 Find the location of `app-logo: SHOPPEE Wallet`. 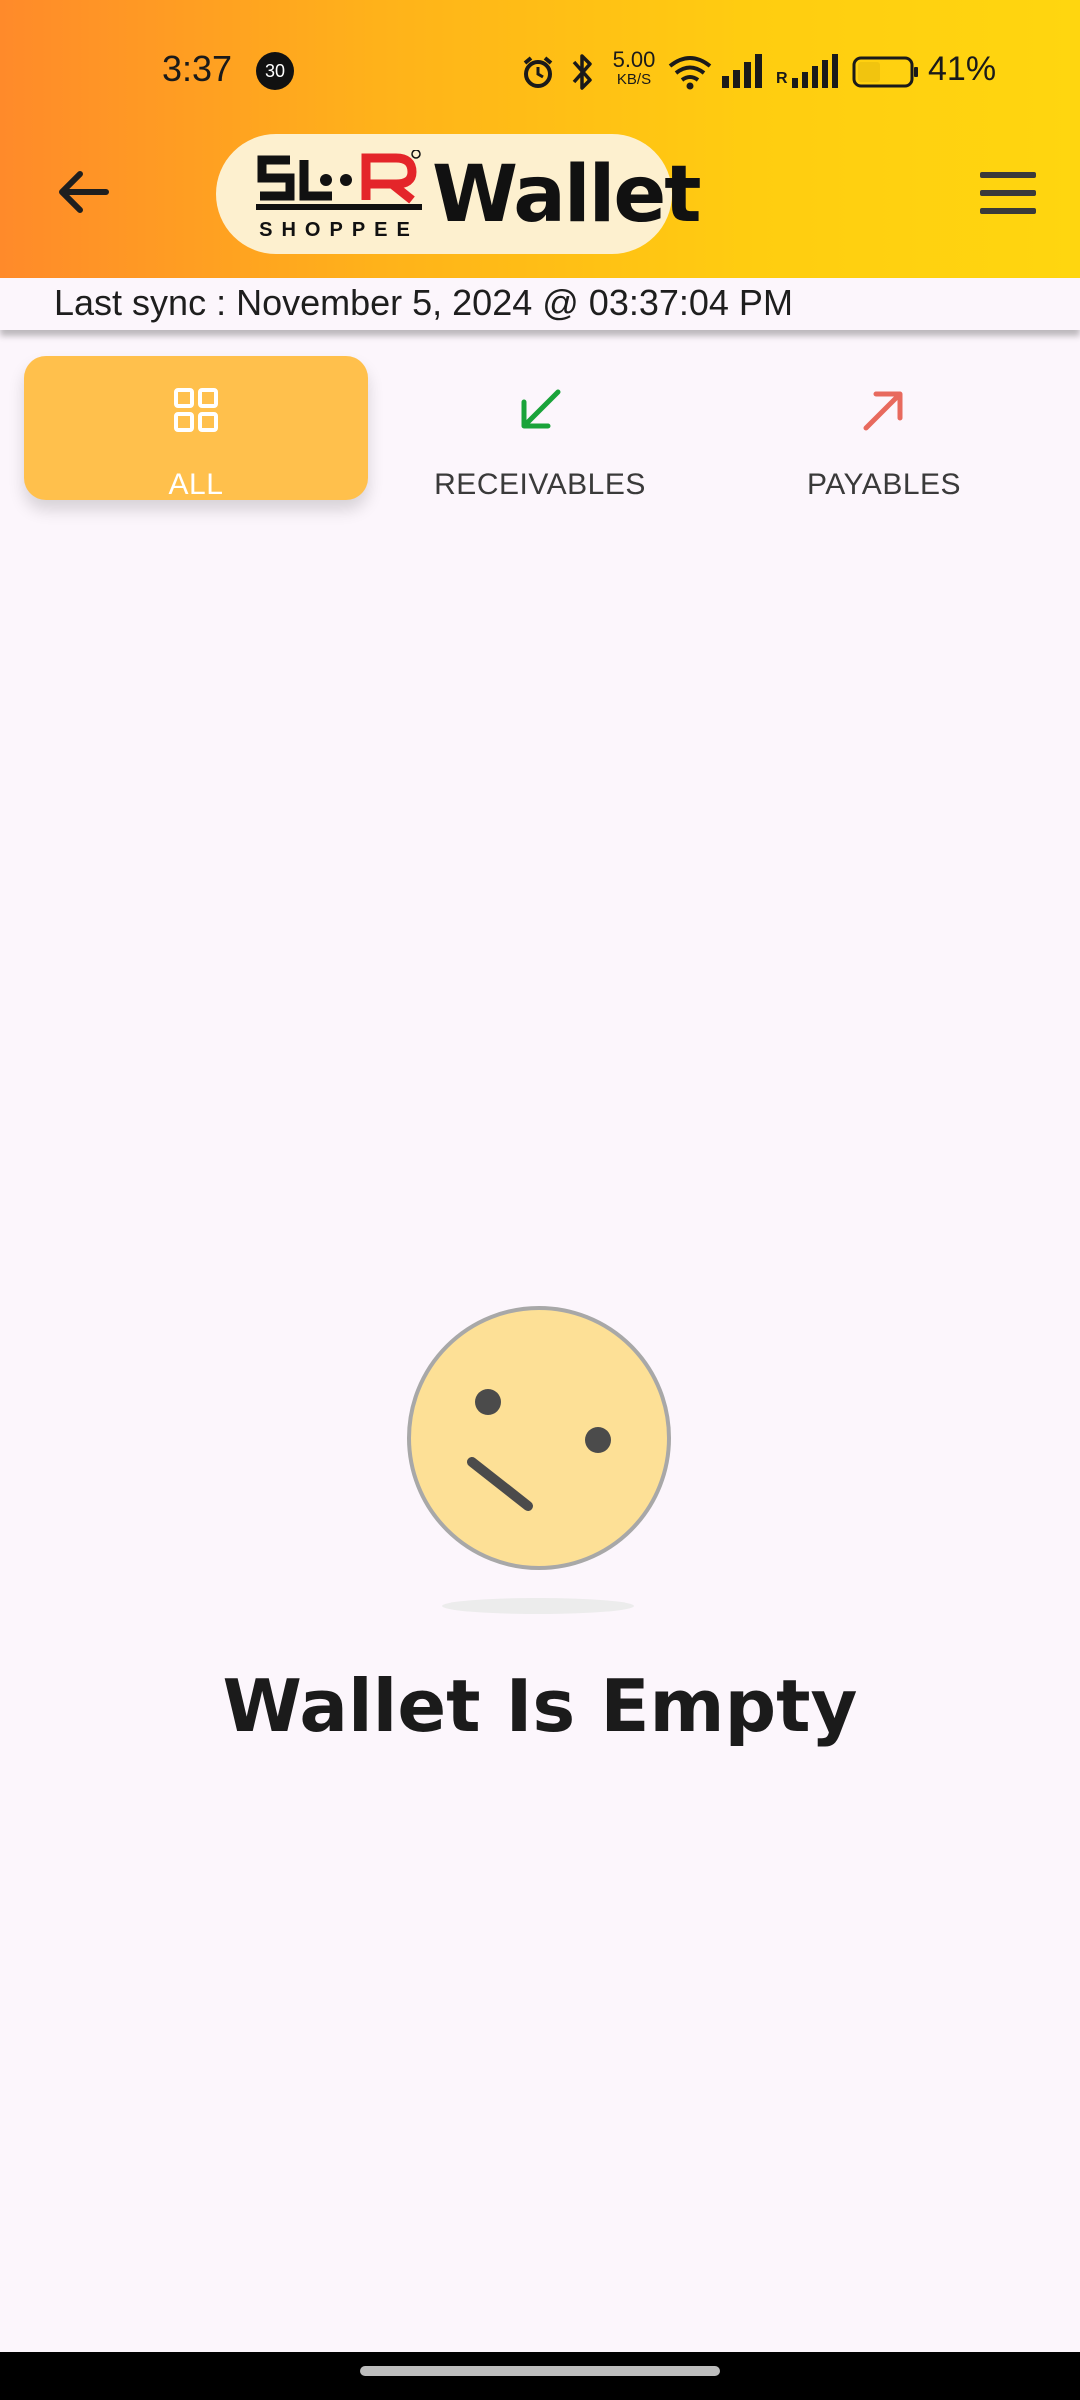

app-logo: SHOPPEE Wallet is located at coordinates (459, 194).